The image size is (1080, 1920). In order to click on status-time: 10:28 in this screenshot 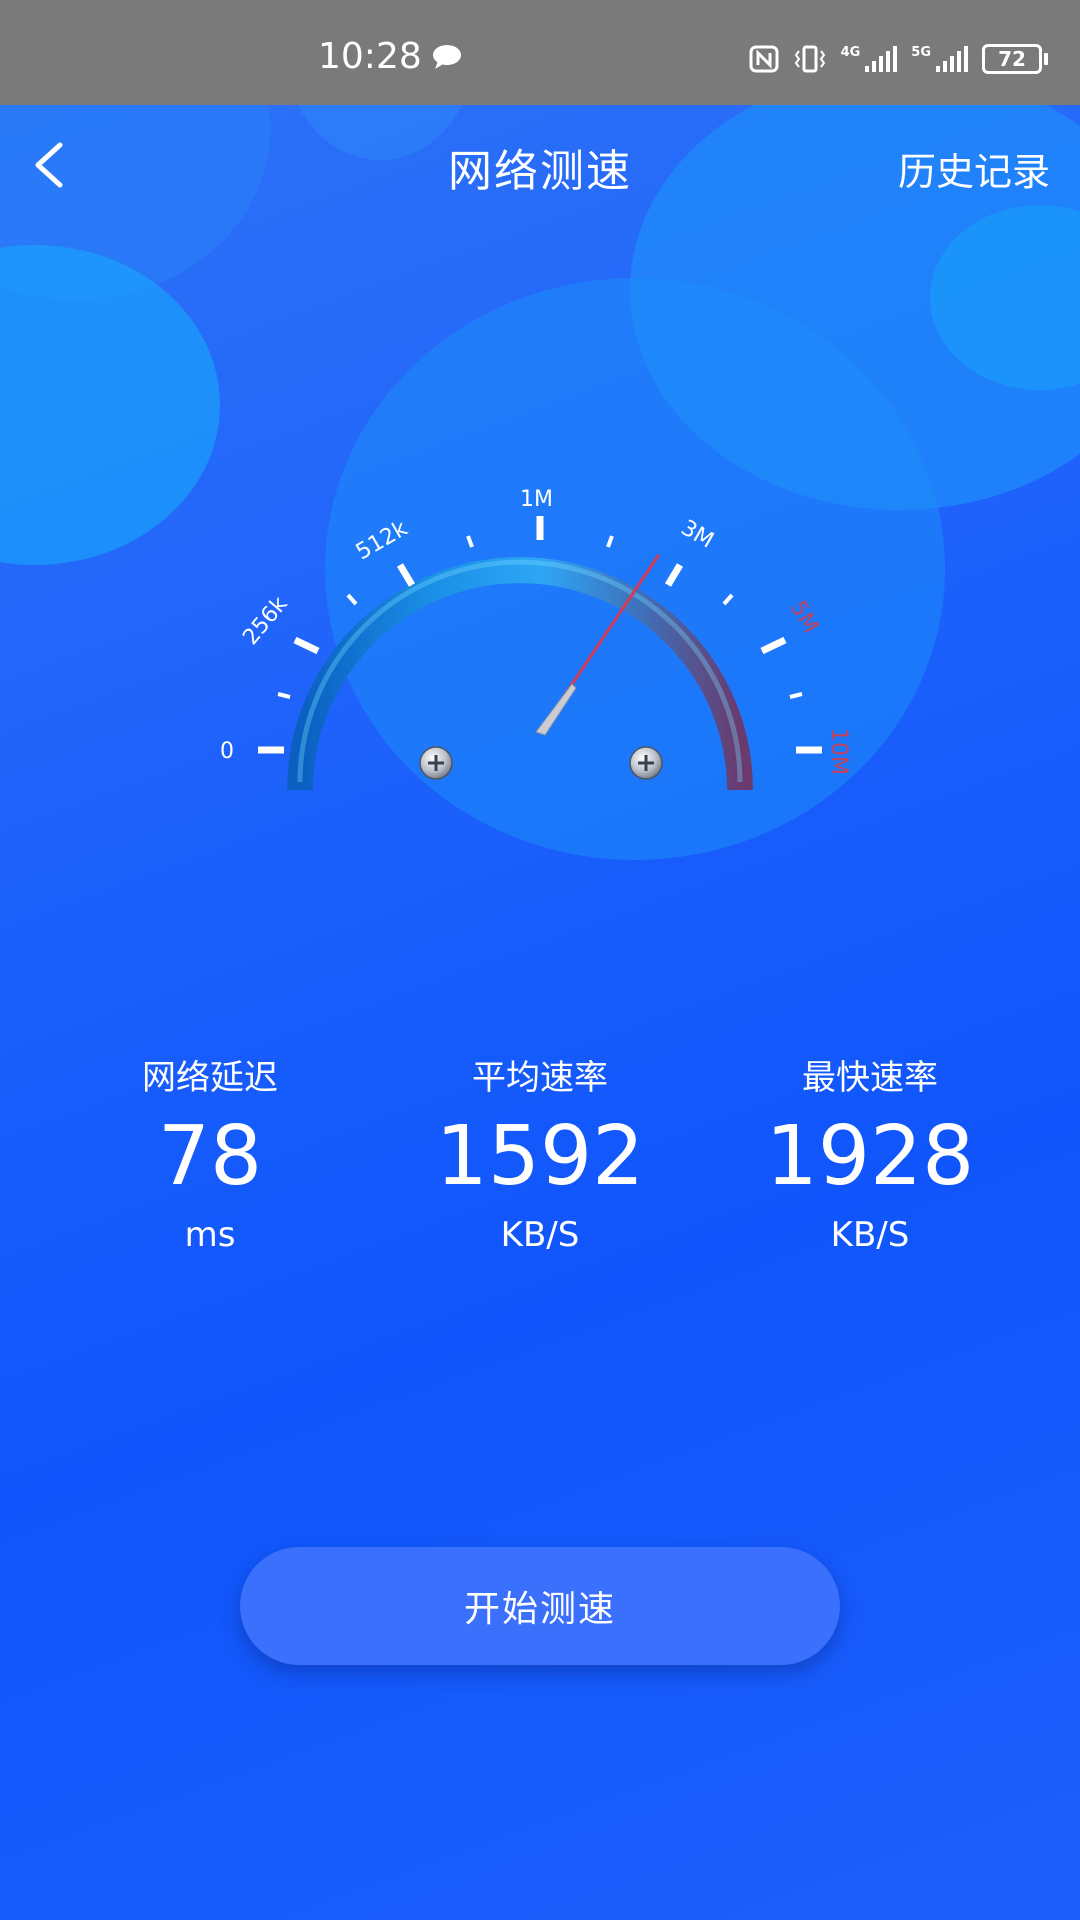, I will do `click(370, 56)`.